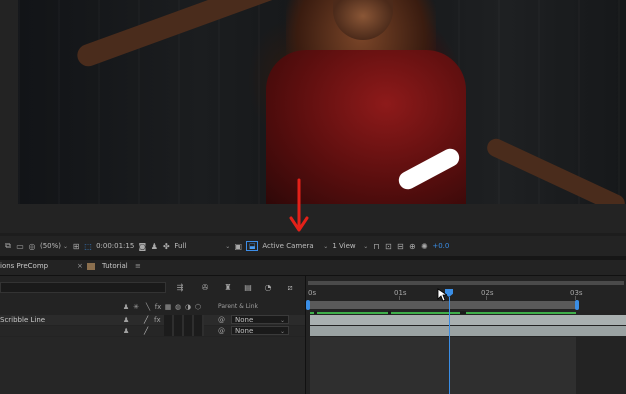 The image size is (626, 394). Describe the element at coordinates (376, 246) in the screenshot. I see `toggle-pixel-aspect-icon: ⊓` at that location.